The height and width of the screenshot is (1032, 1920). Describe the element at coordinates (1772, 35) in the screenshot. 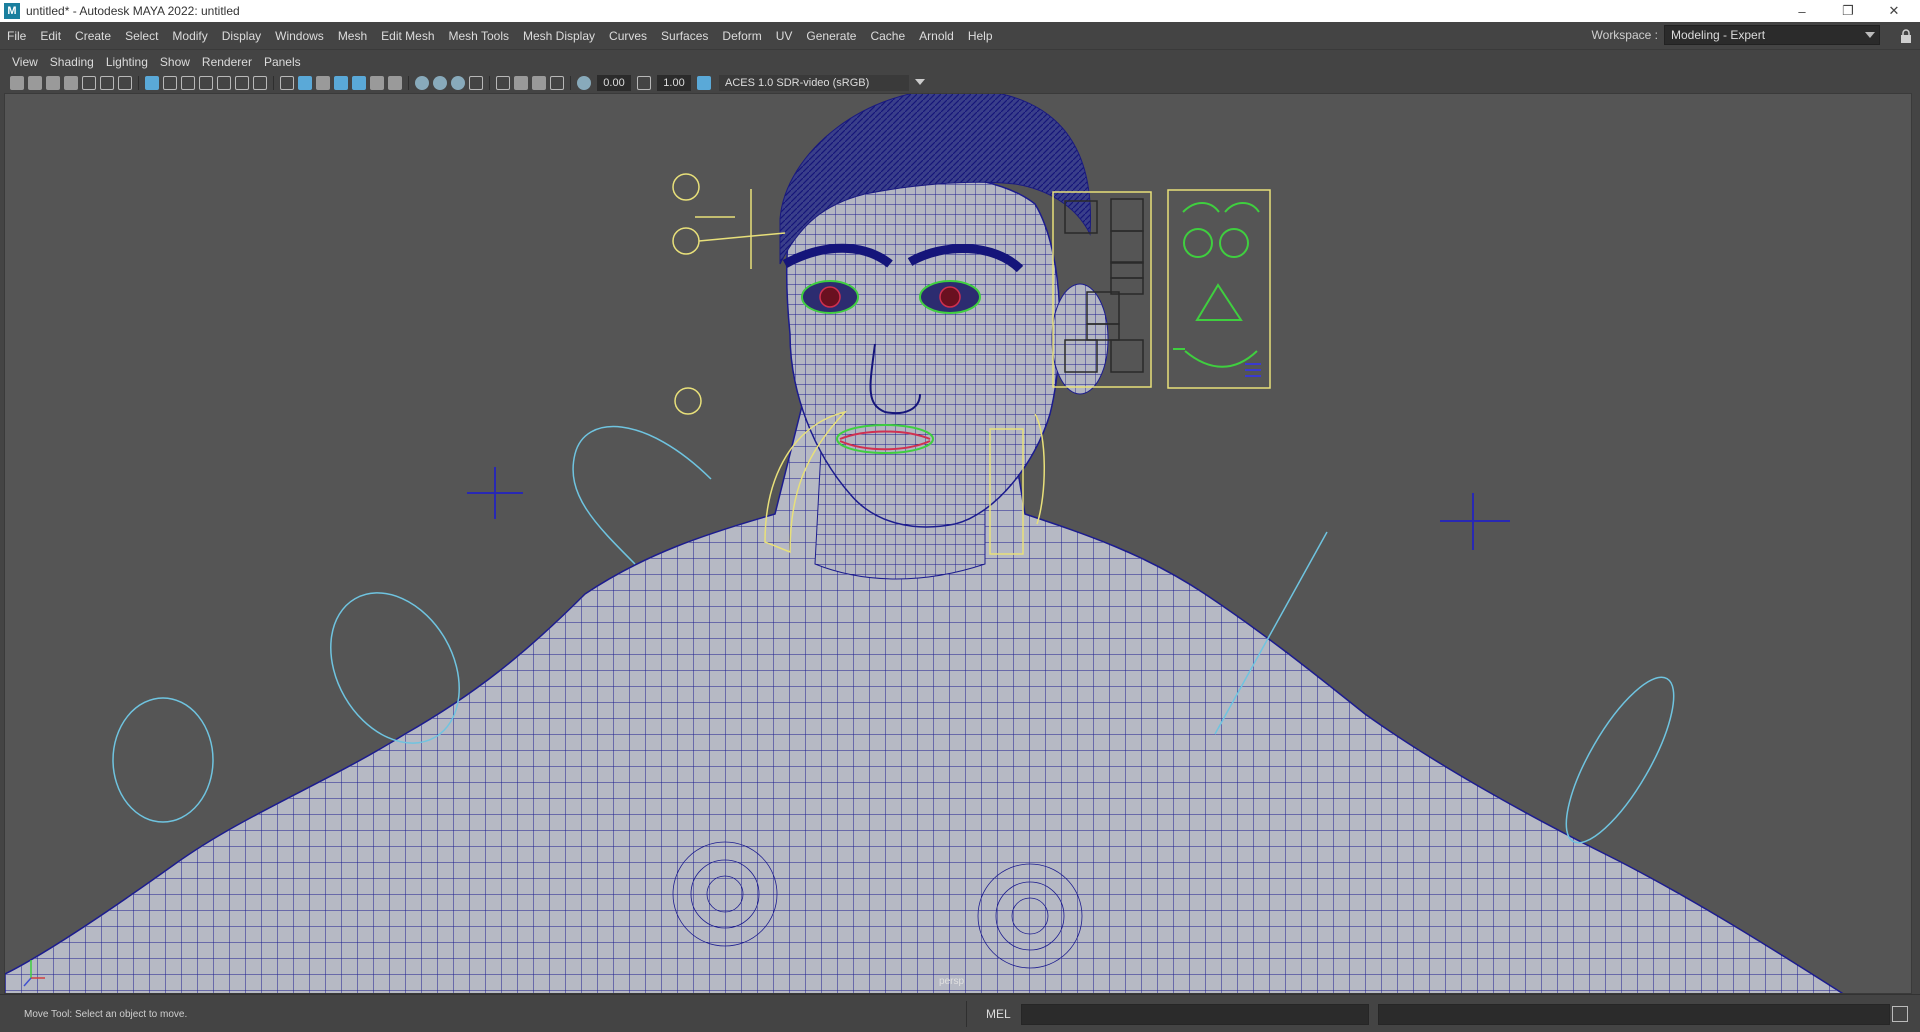

I see `workspace-dropdown: Modeling - Expert` at that location.